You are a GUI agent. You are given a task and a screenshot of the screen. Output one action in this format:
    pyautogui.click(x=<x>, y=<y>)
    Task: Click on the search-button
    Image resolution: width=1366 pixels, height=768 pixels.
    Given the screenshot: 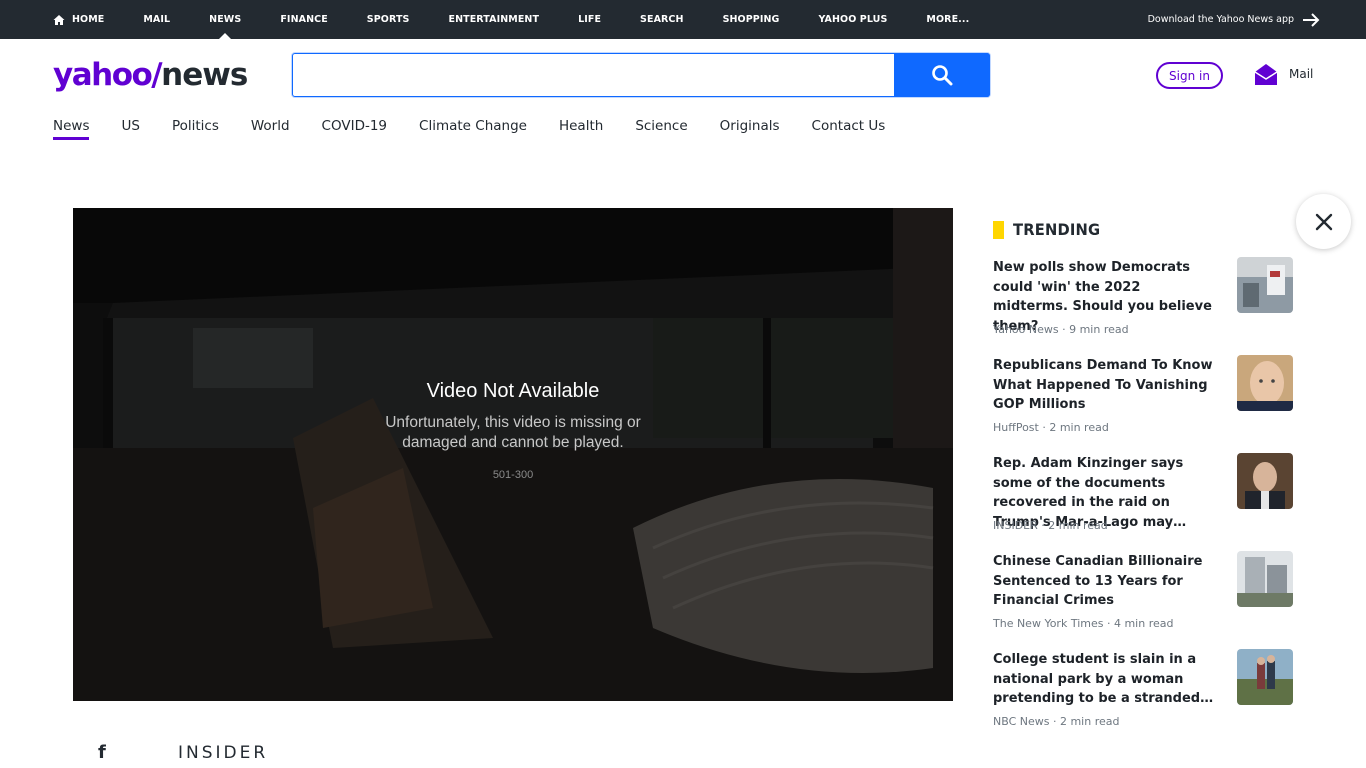 What is the action you would take?
    pyautogui.click(x=942, y=75)
    